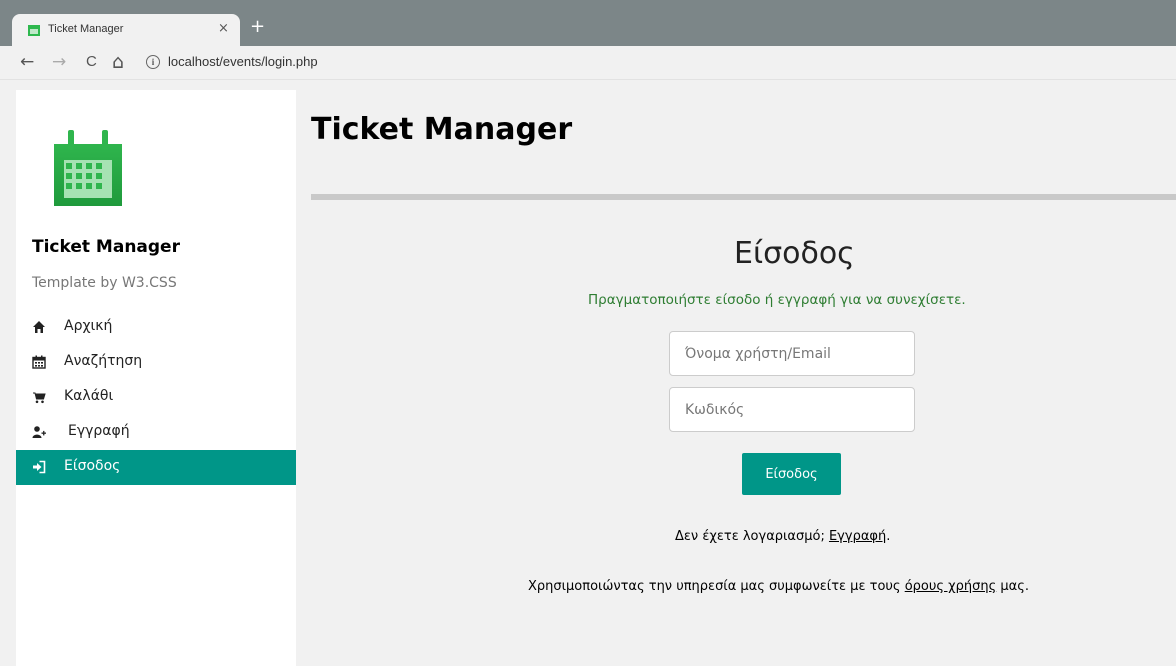  What do you see at coordinates (59, 62) in the screenshot?
I see `forward-arrow-icon: →` at bounding box center [59, 62].